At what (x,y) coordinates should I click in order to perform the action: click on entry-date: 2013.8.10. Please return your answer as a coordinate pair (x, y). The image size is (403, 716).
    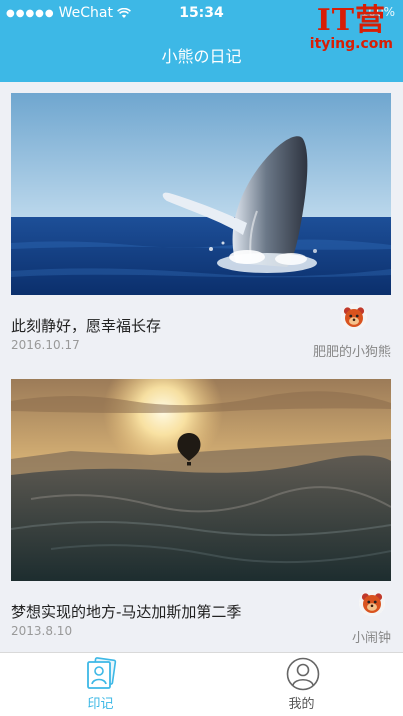
    Looking at the image, I should click on (42, 631).